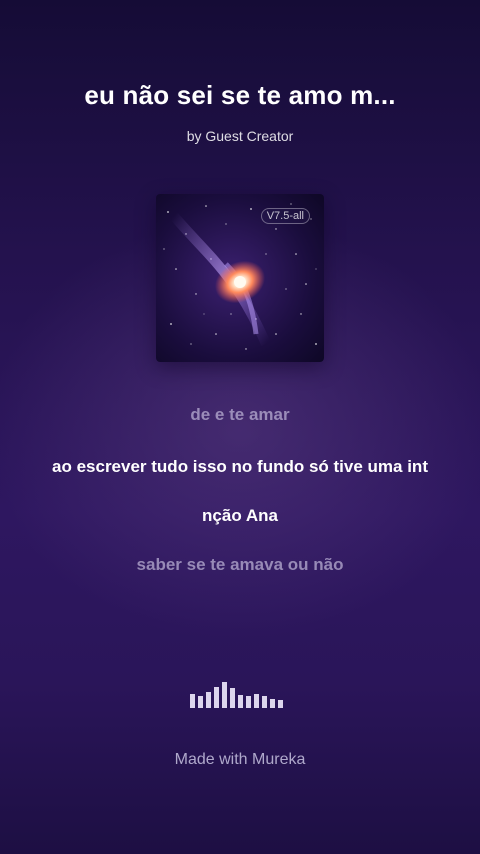 The height and width of the screenshot is (854, 480). Describe the element at coordinates (240, 278) in the screenshot. I see `album-cover: V7.5-all` at that location.